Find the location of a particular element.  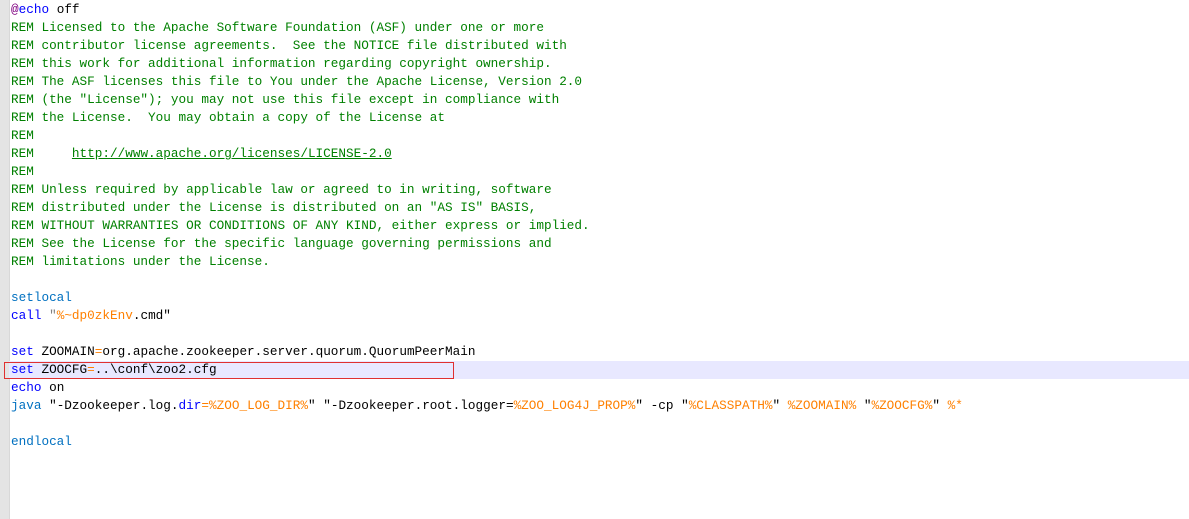

code-line: call "%~dp0zkEnv.cmd" is located at coordinates (600, 316).